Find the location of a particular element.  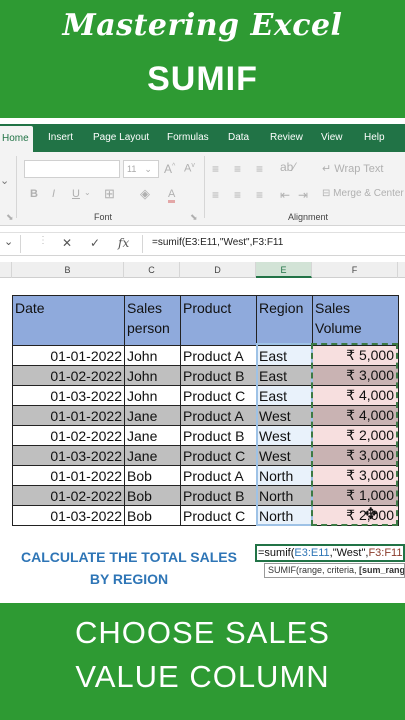

cell-volume: ₹ 5,000 is located at coordinates (355, 355).